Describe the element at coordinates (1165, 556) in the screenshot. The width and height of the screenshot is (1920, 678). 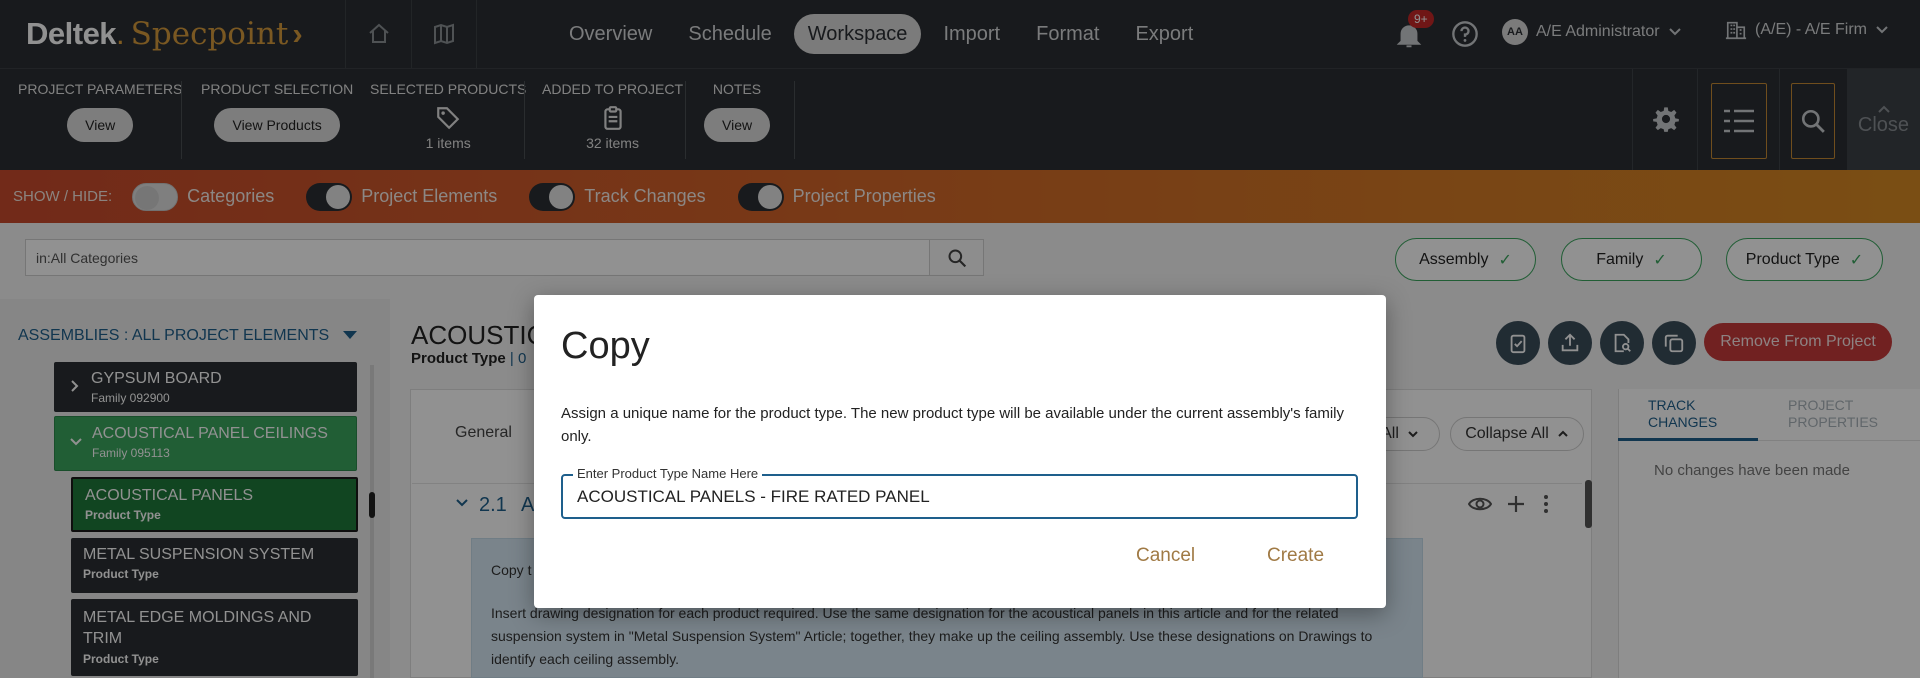
I see `cancel-button: Cancel` at that location.